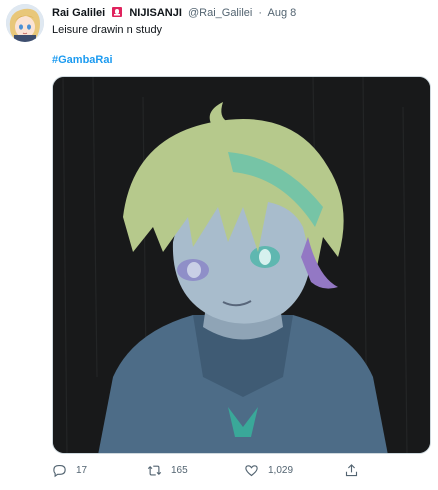  Describe the element at coordinates (82, 60) in the screenshot. I see `hashtag-link: #GambaRai` at that location.